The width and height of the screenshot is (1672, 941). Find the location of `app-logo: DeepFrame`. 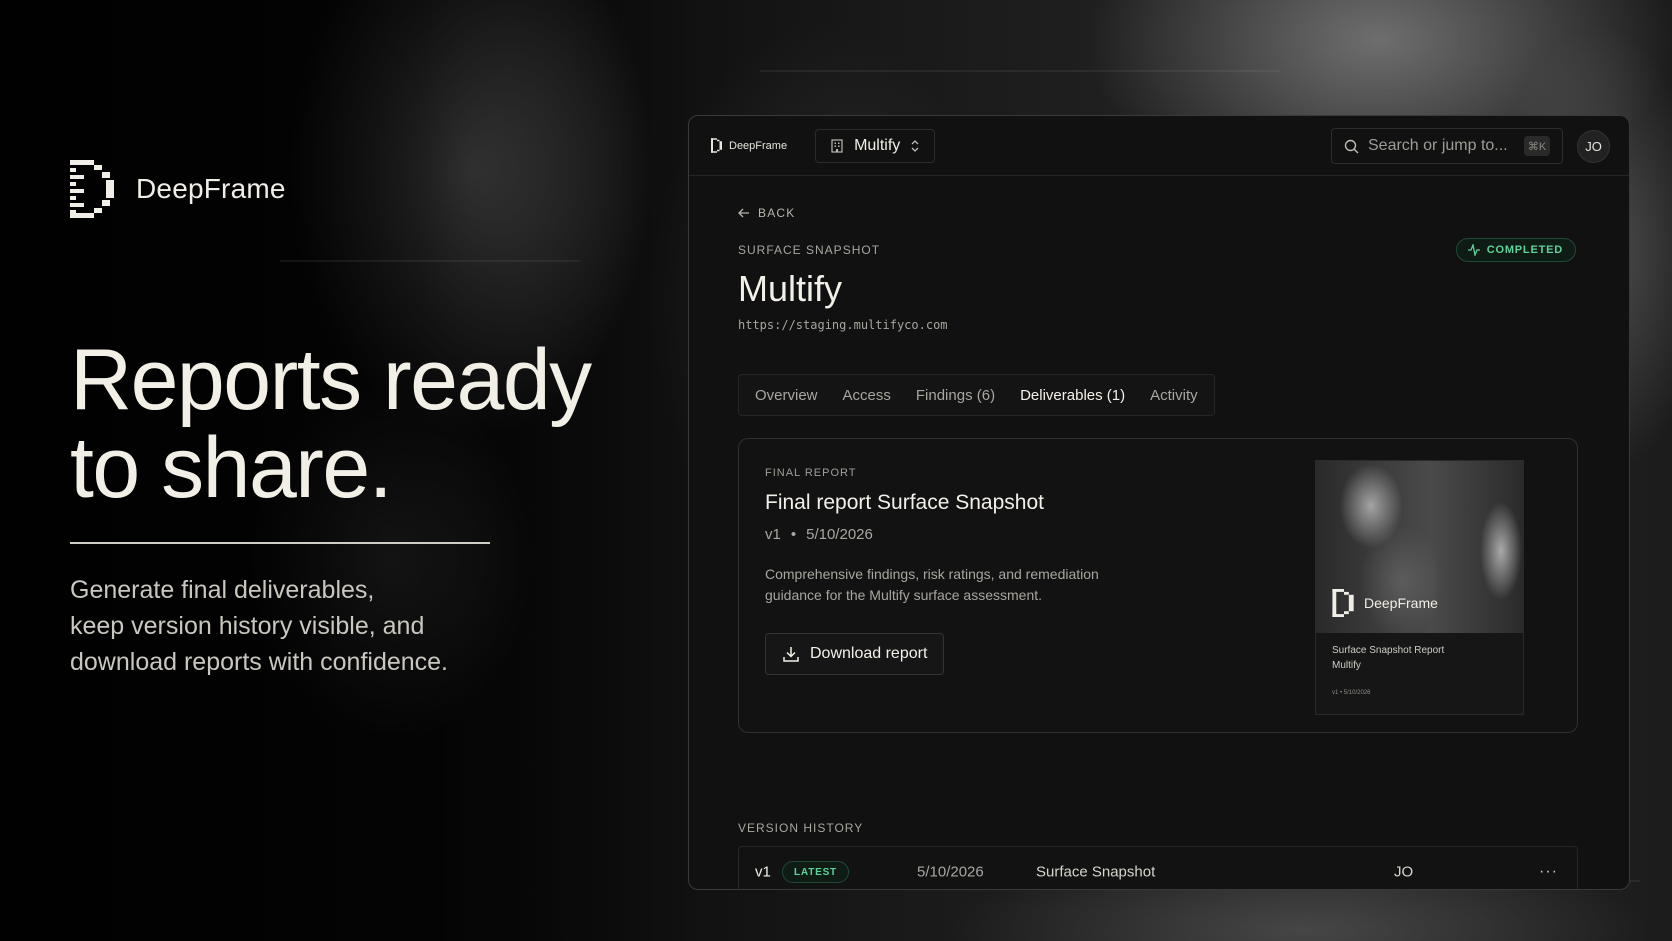

app-logo: DeepFrame is located at coordinates (749, 145).